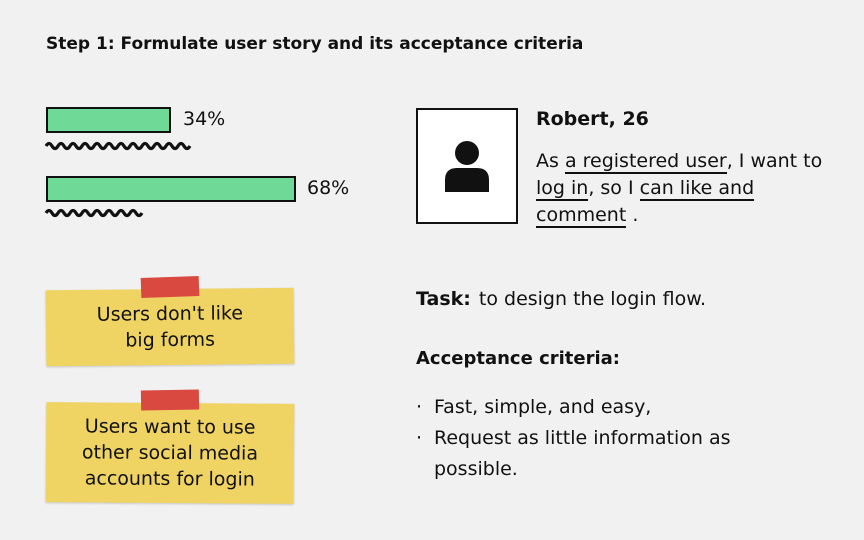  Describe the element at coordinates (543, 407) in the screenshot. I see `criteria-text: Fast, simple, and easy,` at that location.